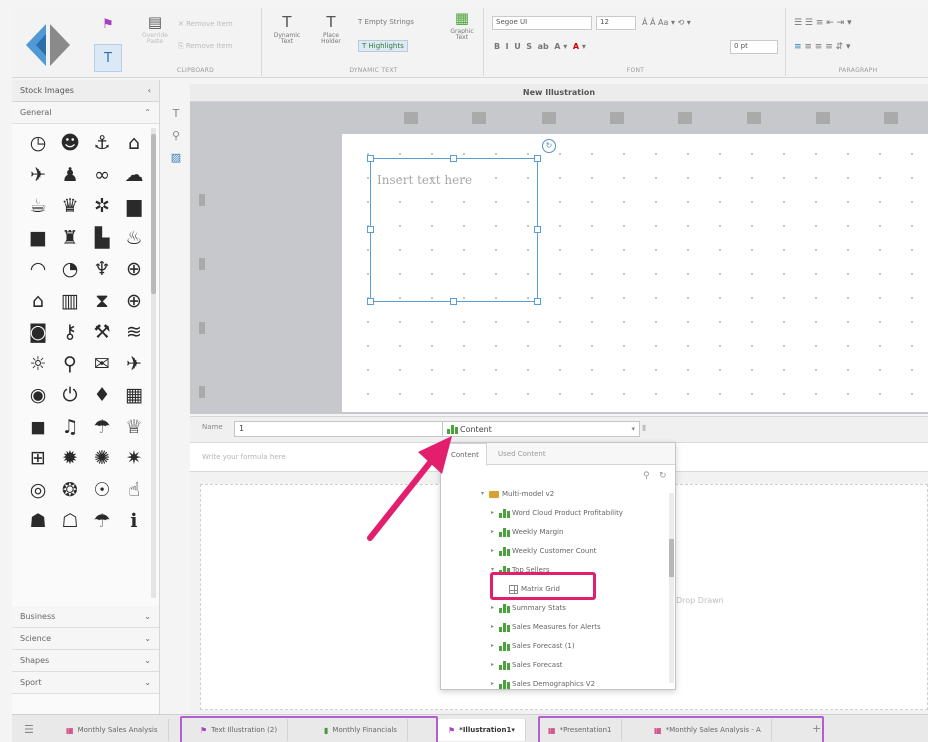 The image size is (928, 742). I want to click on font-size-select: 12, so click(616, 23).